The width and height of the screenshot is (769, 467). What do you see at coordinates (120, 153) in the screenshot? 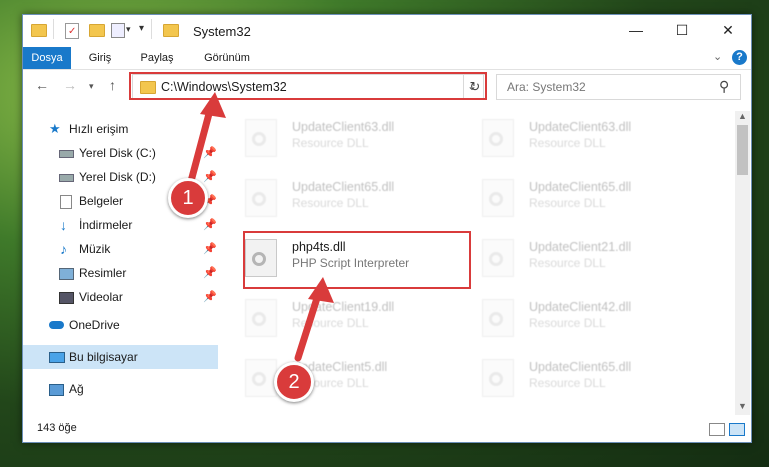
I see `sidebar-item-local-disk-c: Yerel Disk (C:) 📌` at bounding box center [120, 153].